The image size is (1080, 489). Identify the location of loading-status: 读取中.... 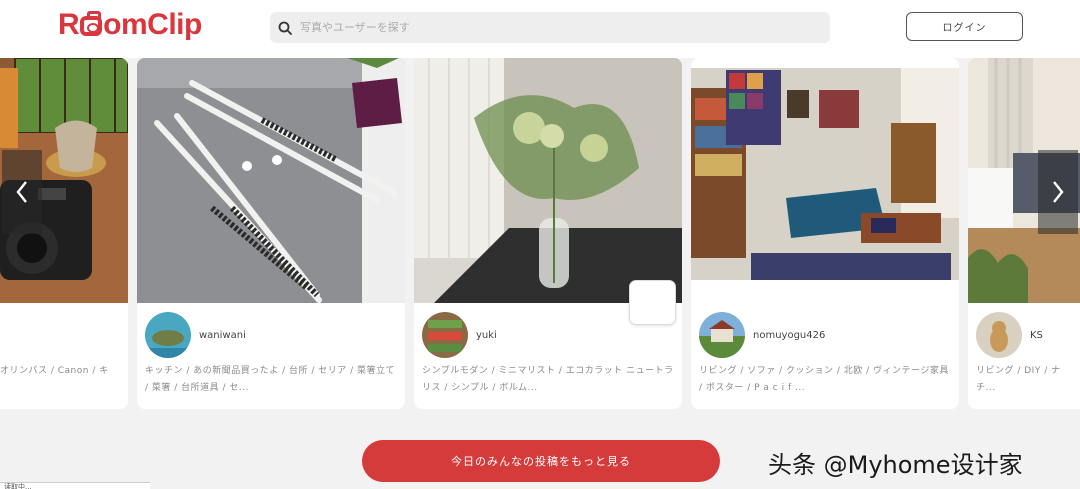
(75, 485).